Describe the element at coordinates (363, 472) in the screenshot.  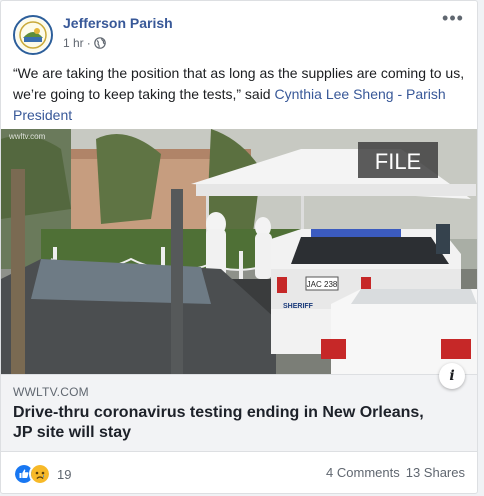
I see `comments-count-link: 4 Comments` at that location.